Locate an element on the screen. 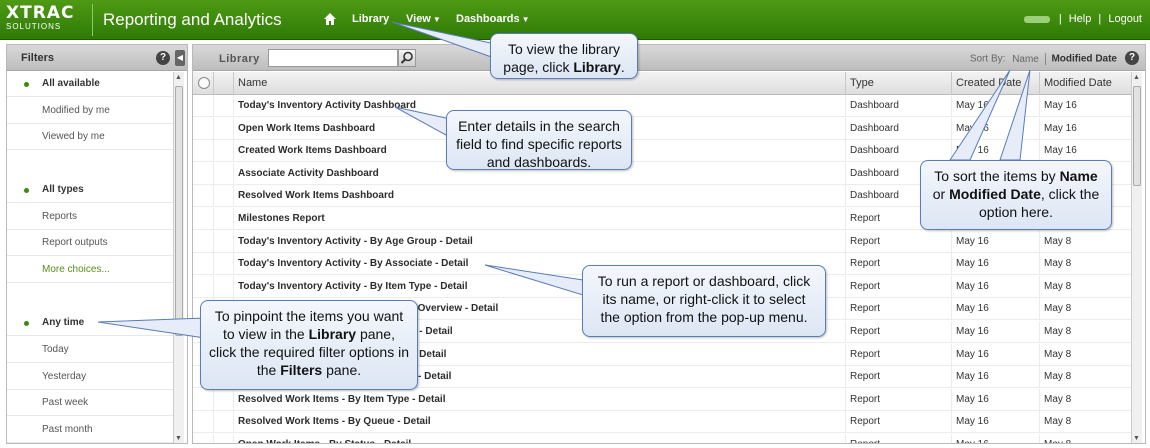 The image size is (1150, 448). callout-library-end: . is located at coordinates (622, 67).